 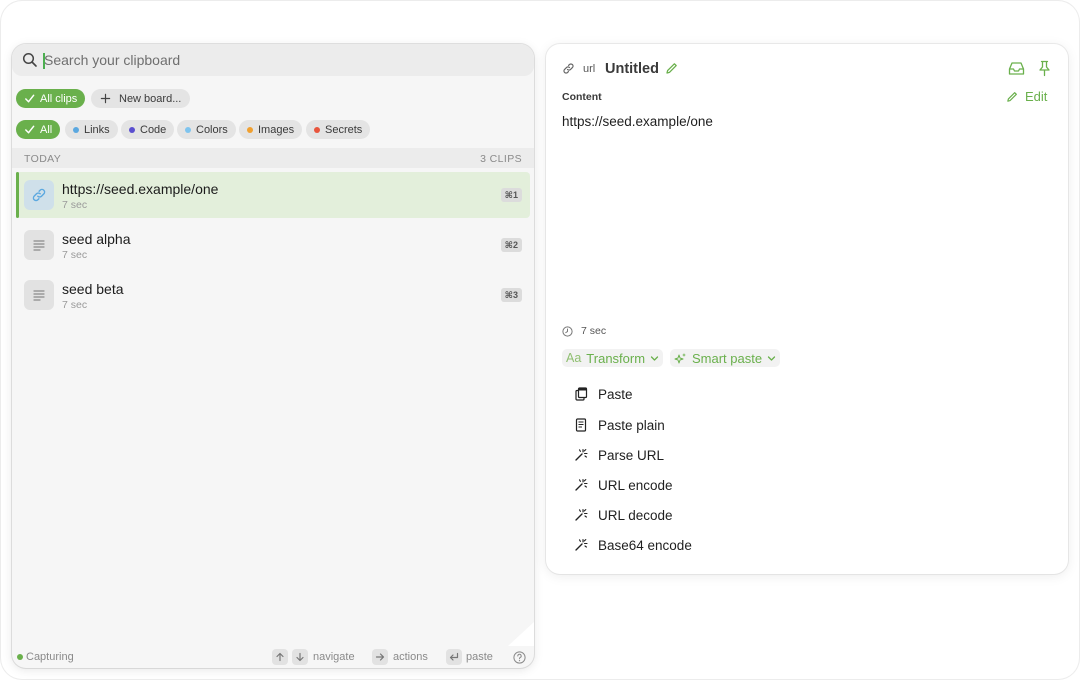 I want to click on action-paste-plain: Paste plain, so click(x=619, y=425).